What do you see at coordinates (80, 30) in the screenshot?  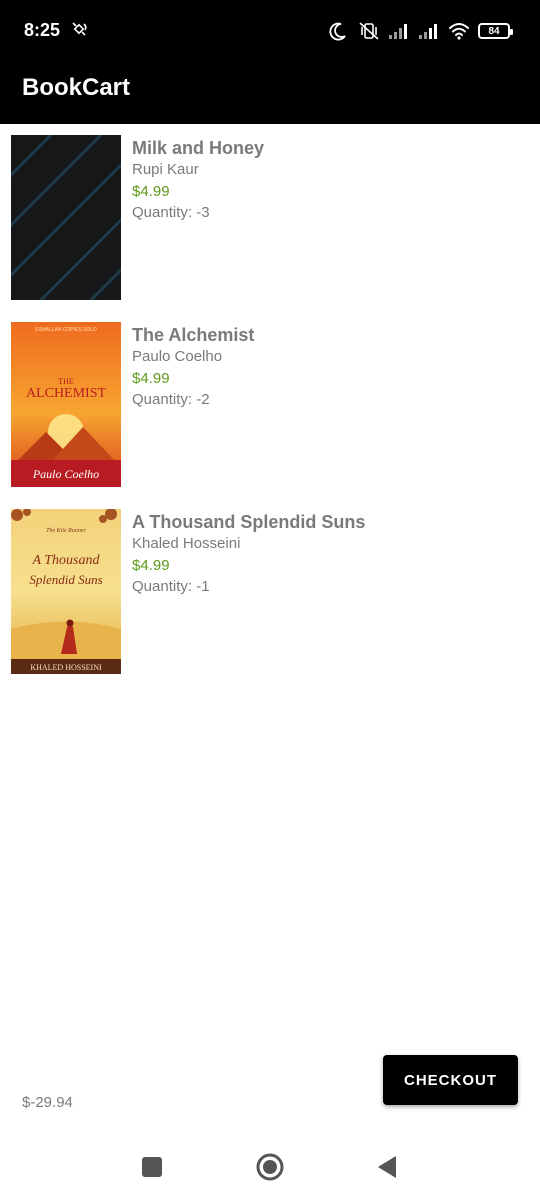 I see `satellite-icon` at bounding box center [80, 30].